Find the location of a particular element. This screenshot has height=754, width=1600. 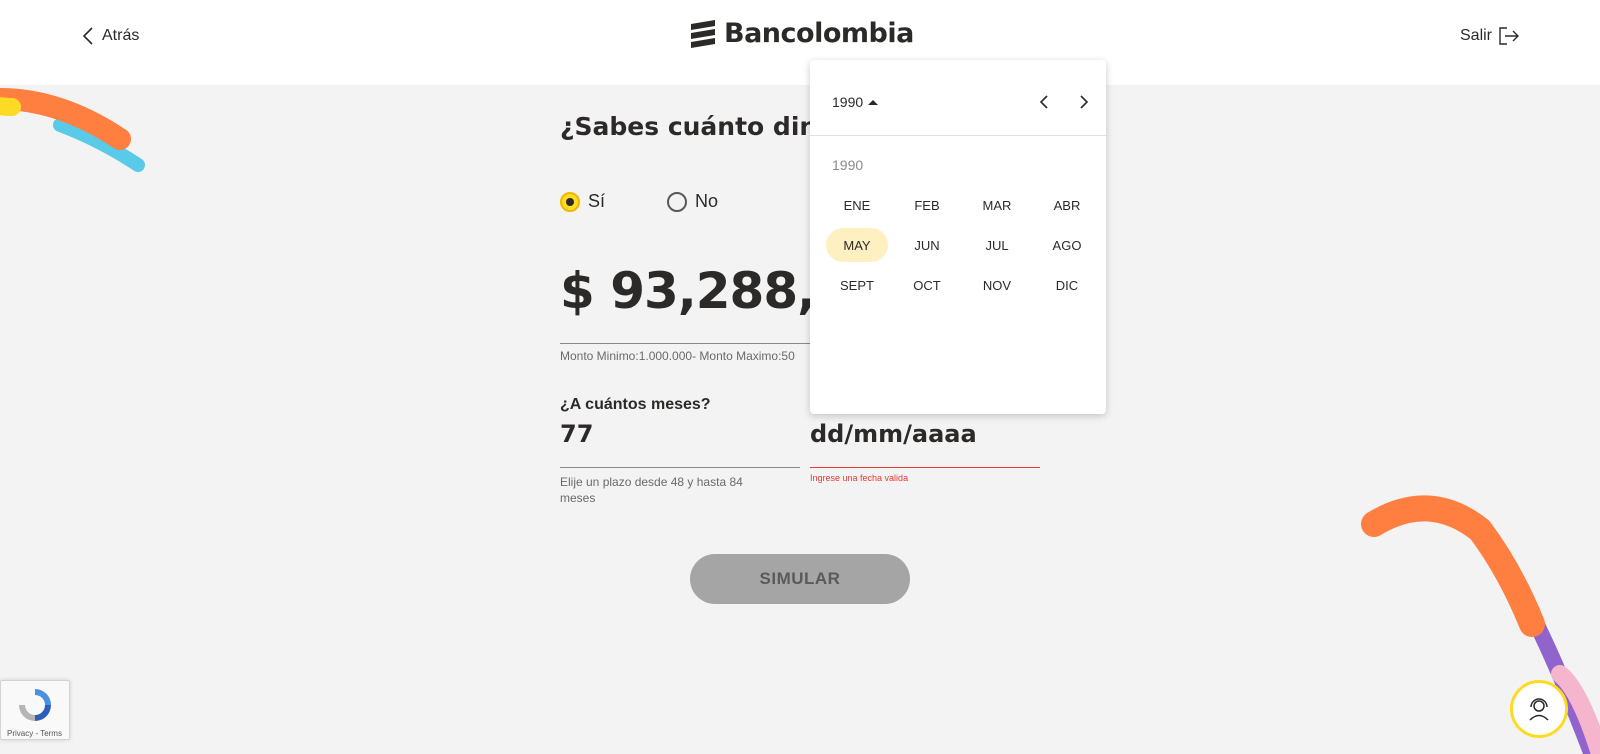

radio-no: No is located at coordinates (692, 201).